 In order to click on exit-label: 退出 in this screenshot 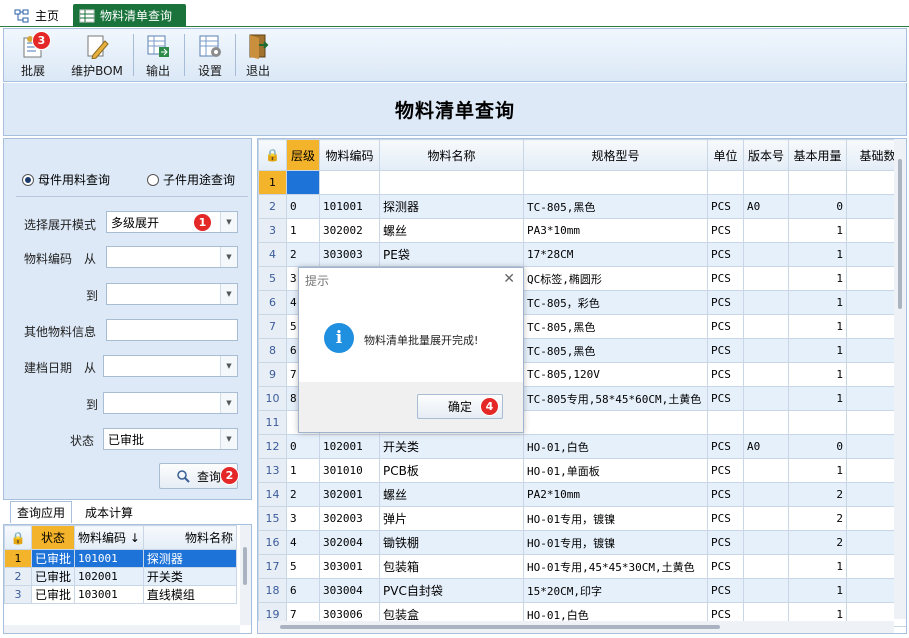, I will do `click(257, 71)`.